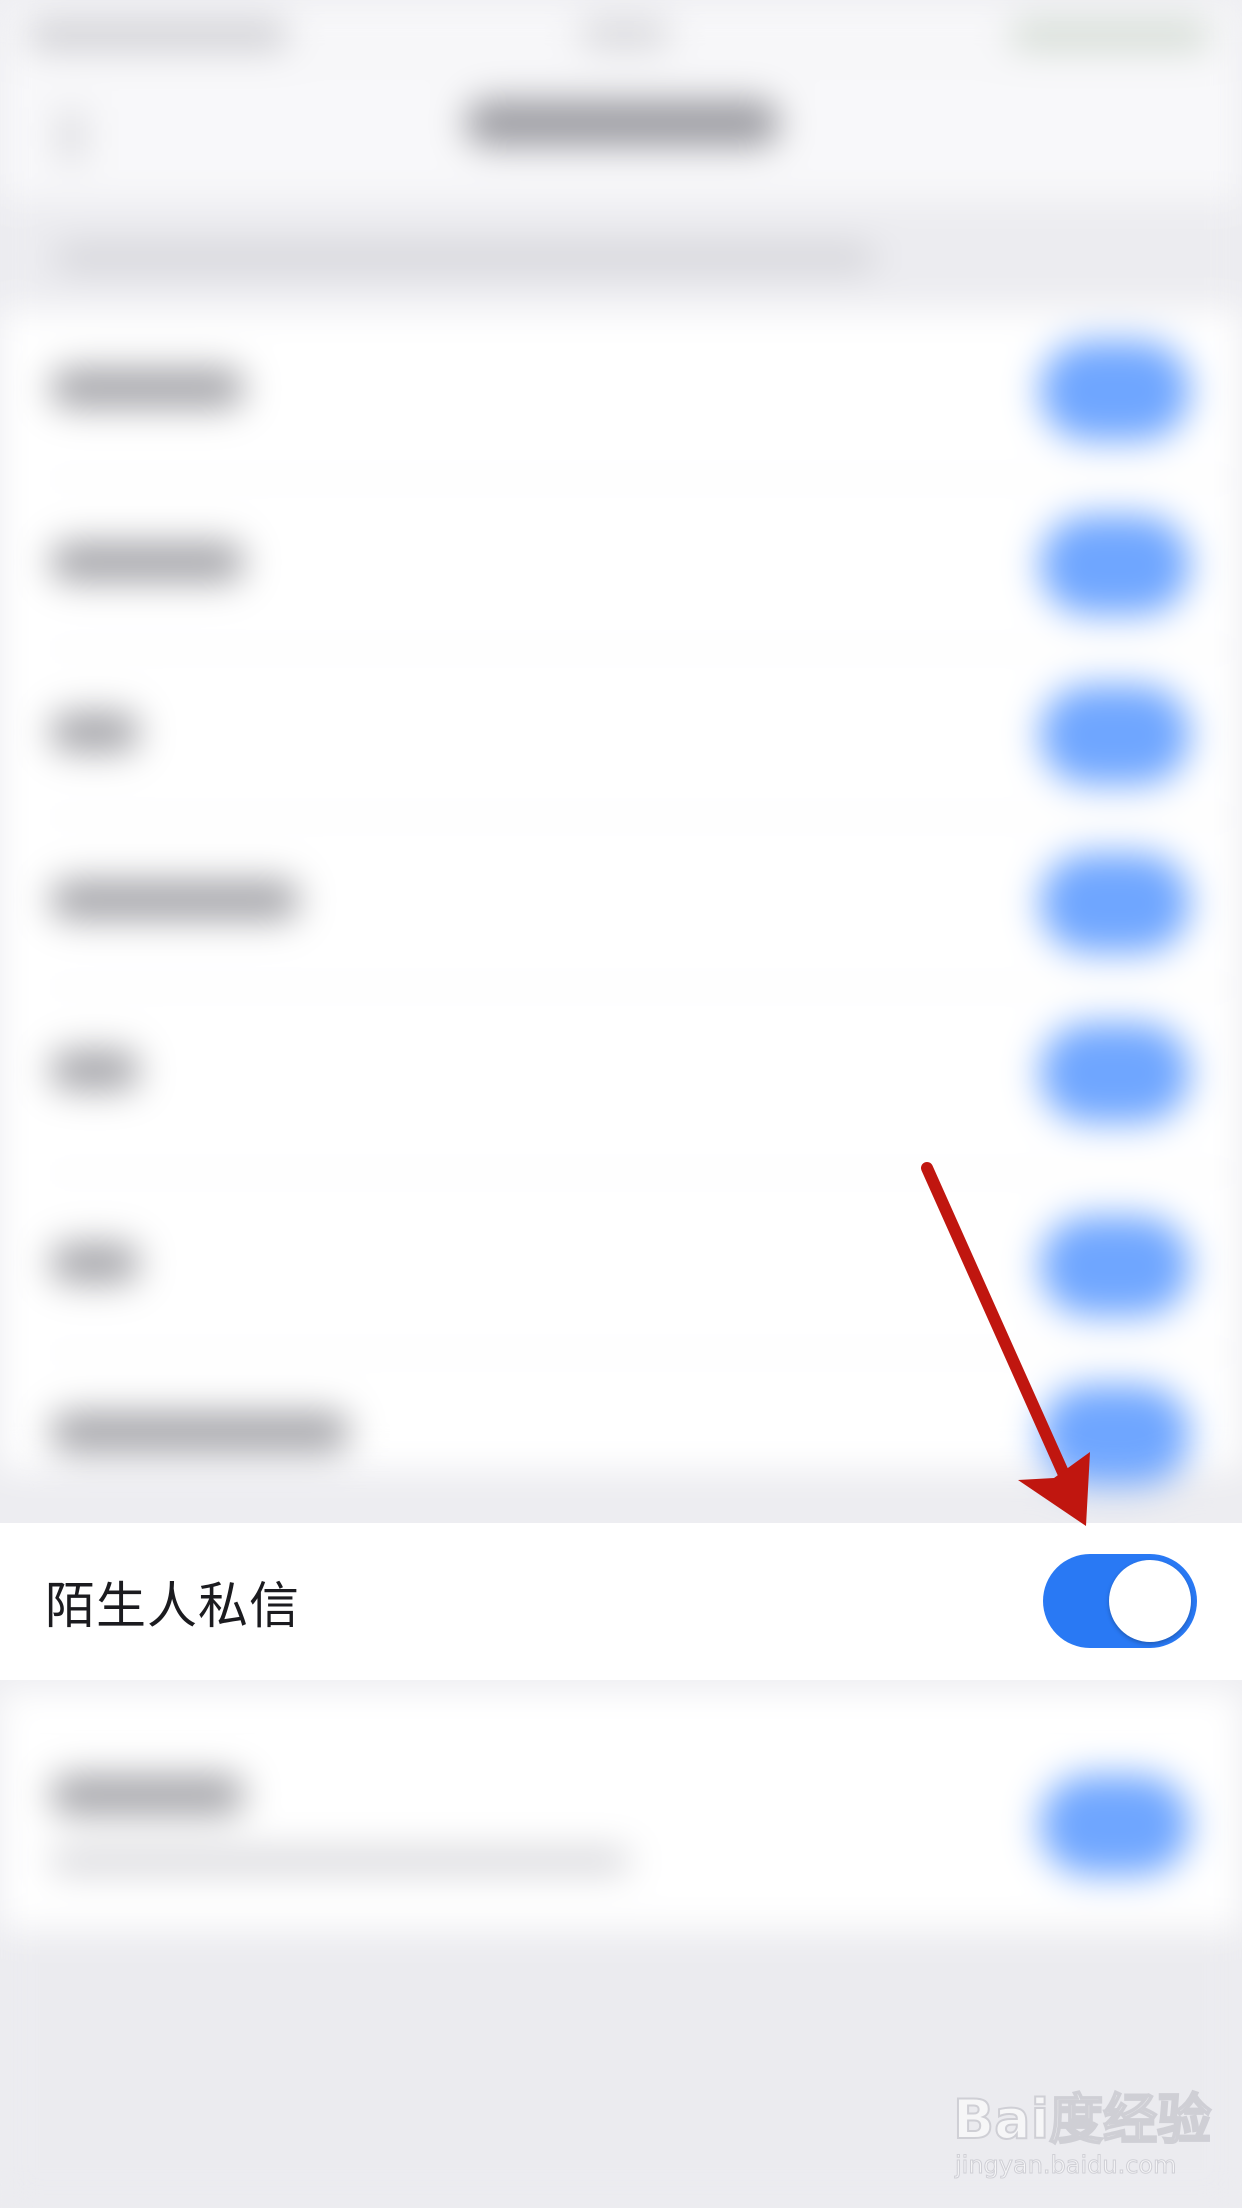 Image resolution: width=1242 pixels, height=2208 pixels. Describe the element at coordinates (465, 258) in the screenshot. I see `section-hint-text-obscured` at that location.